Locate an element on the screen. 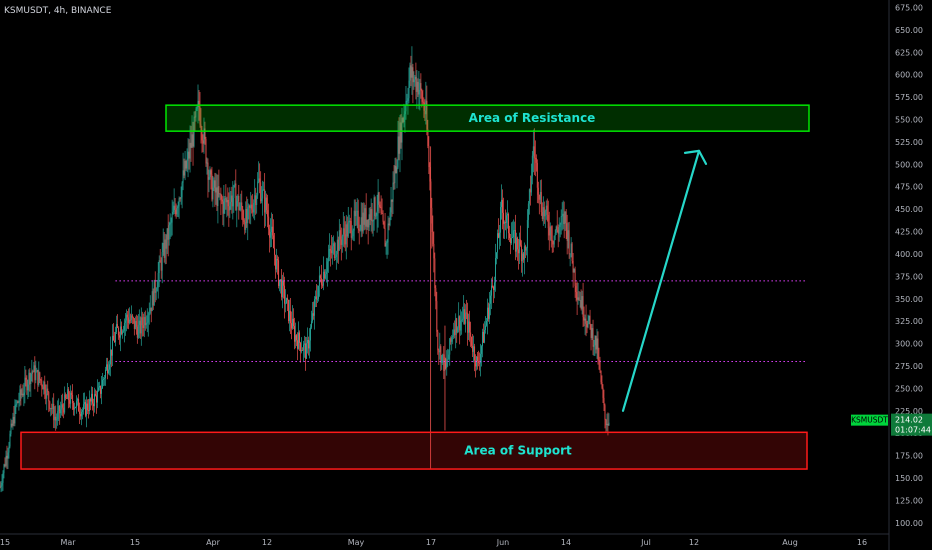  price-tick-label: 150.00 is located at coordinates (909, 478).